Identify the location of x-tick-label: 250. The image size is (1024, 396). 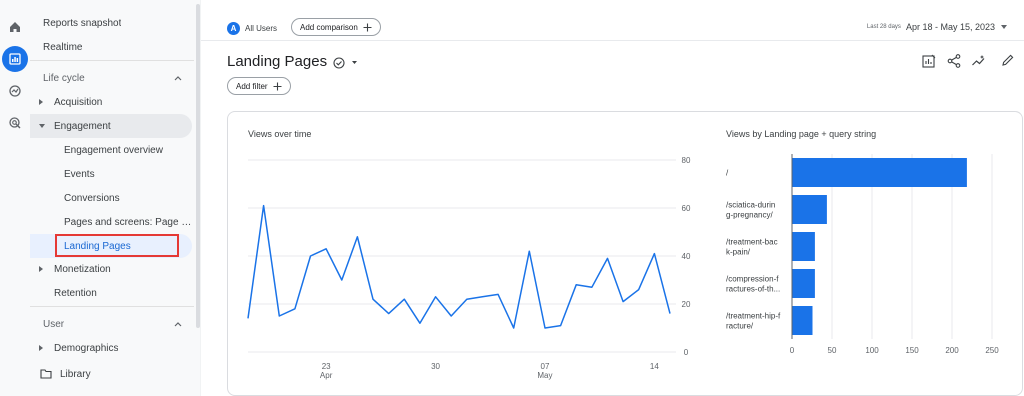
(992, 350).